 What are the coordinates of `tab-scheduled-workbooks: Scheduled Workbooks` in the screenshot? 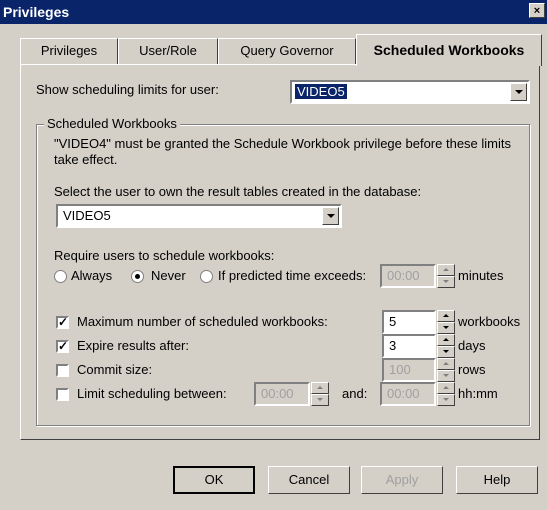 It's located at (449, 50).